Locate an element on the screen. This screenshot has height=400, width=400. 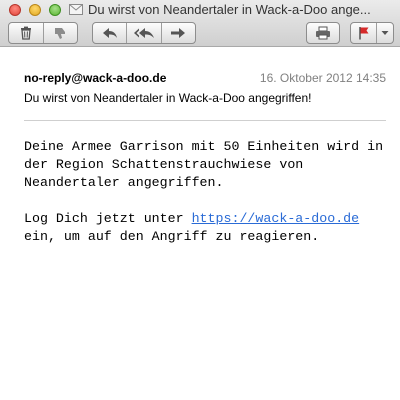
reply-forward-group is located at coordinates (144, 33).